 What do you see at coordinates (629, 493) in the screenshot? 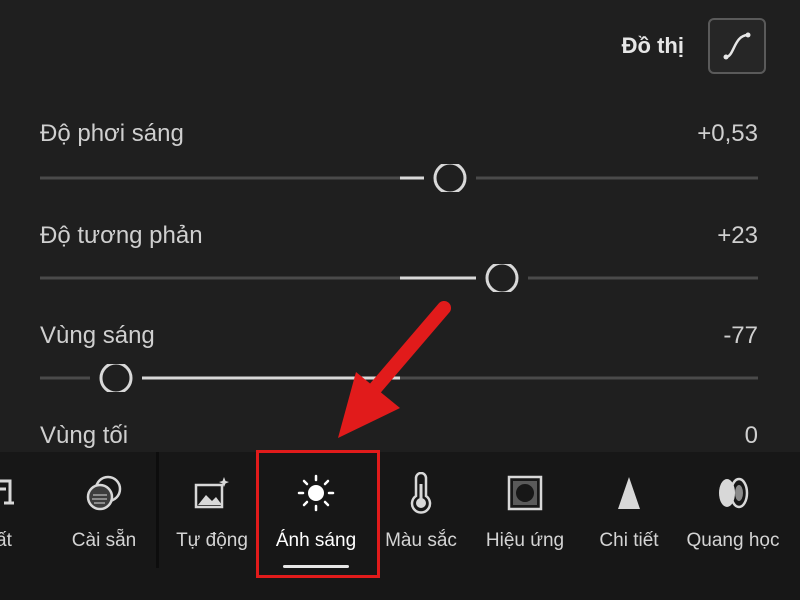
I see `triangle-icon` at bounding box center [629, 493].